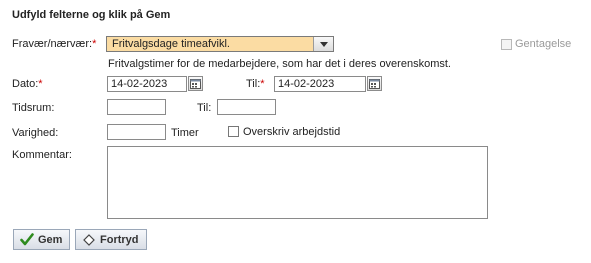  Describe the element at coordinates (506, 44) in the screenshot. I see `recurrence-checkbox` at that location.